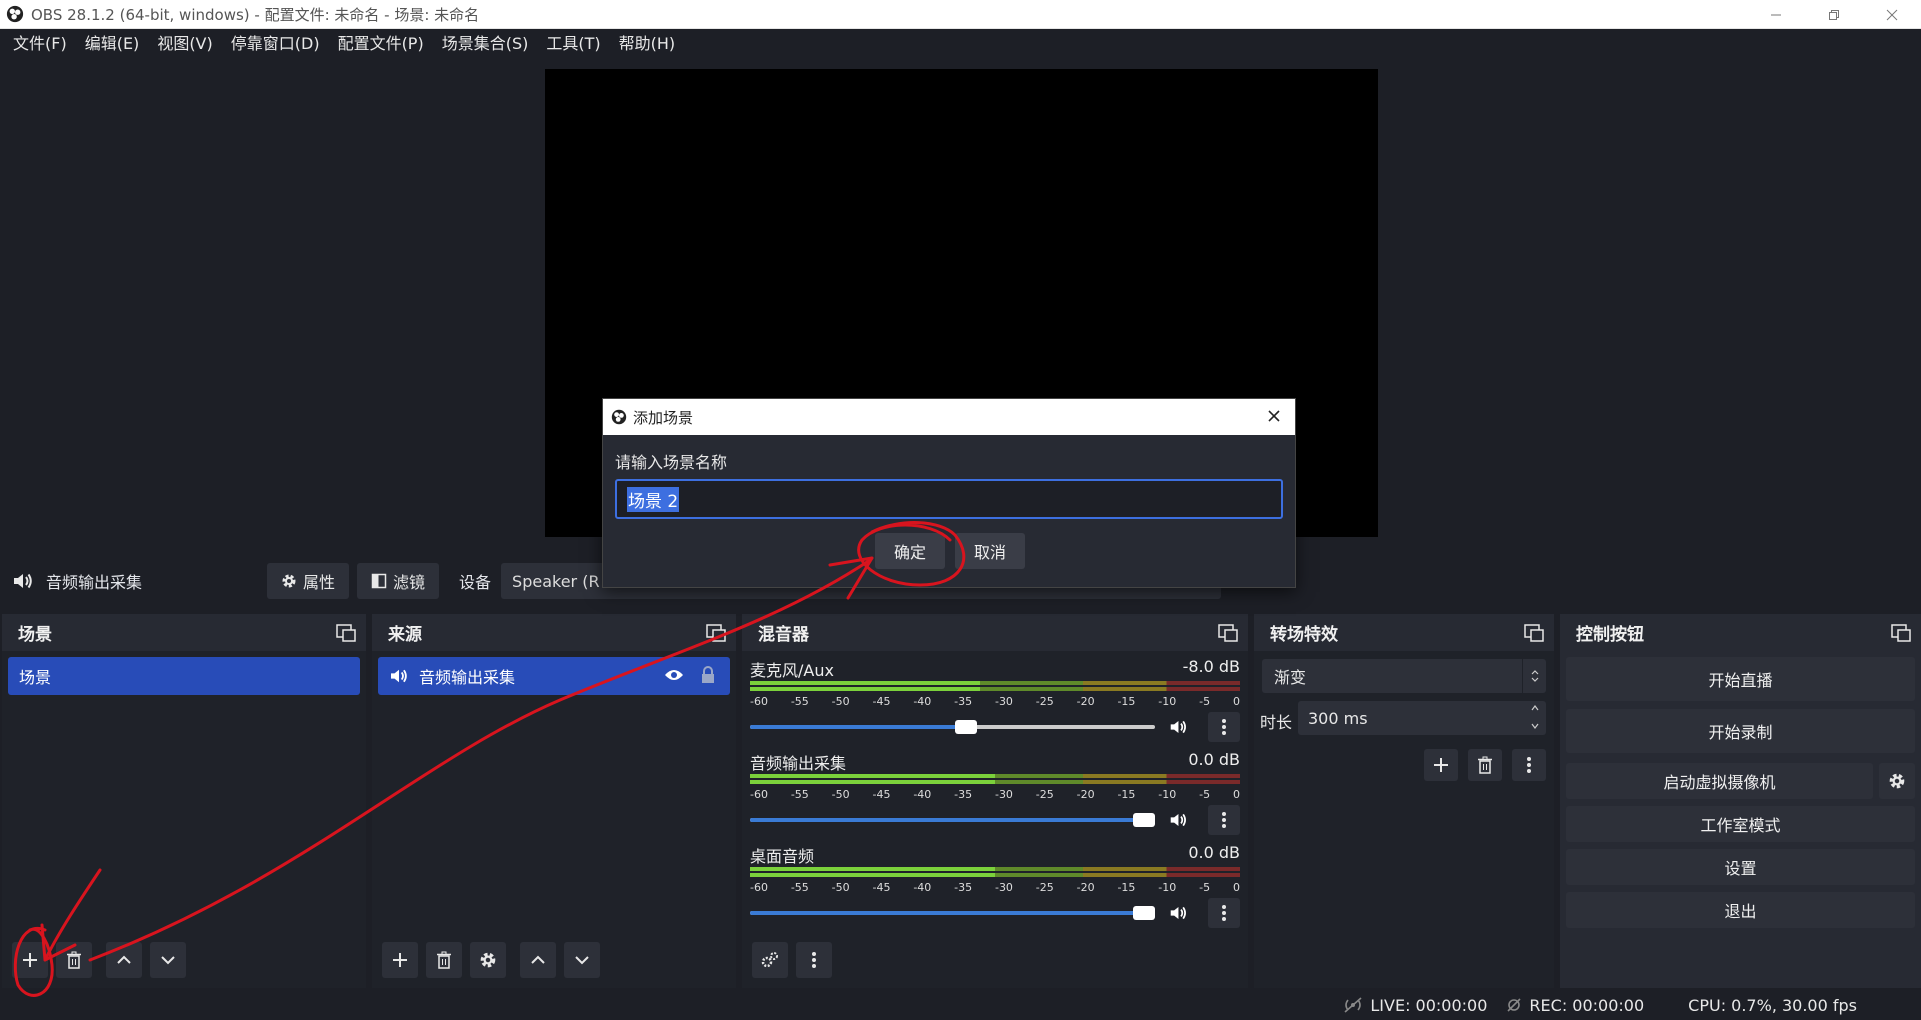  Describe the element at coordinates (1719, 781) in the screenshot. I see `start-virtual-camera-button: 启动虚拟摄像机` at that location.